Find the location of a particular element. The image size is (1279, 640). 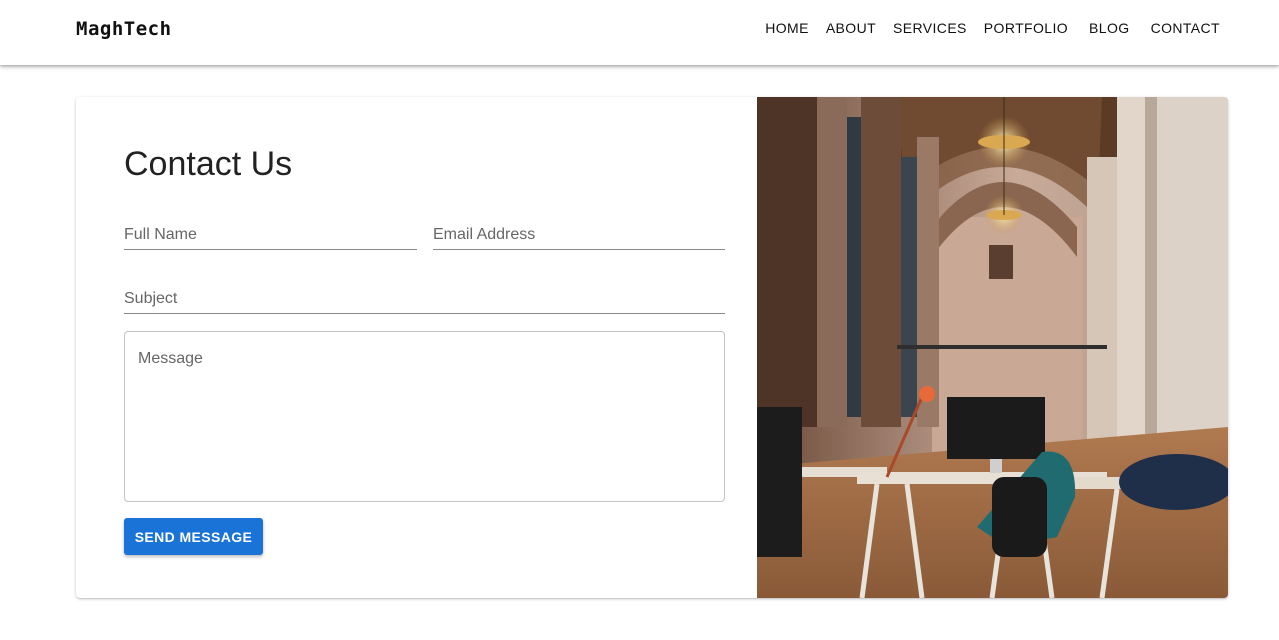

page-title: Contact Us is located at coordinates (208, 164).